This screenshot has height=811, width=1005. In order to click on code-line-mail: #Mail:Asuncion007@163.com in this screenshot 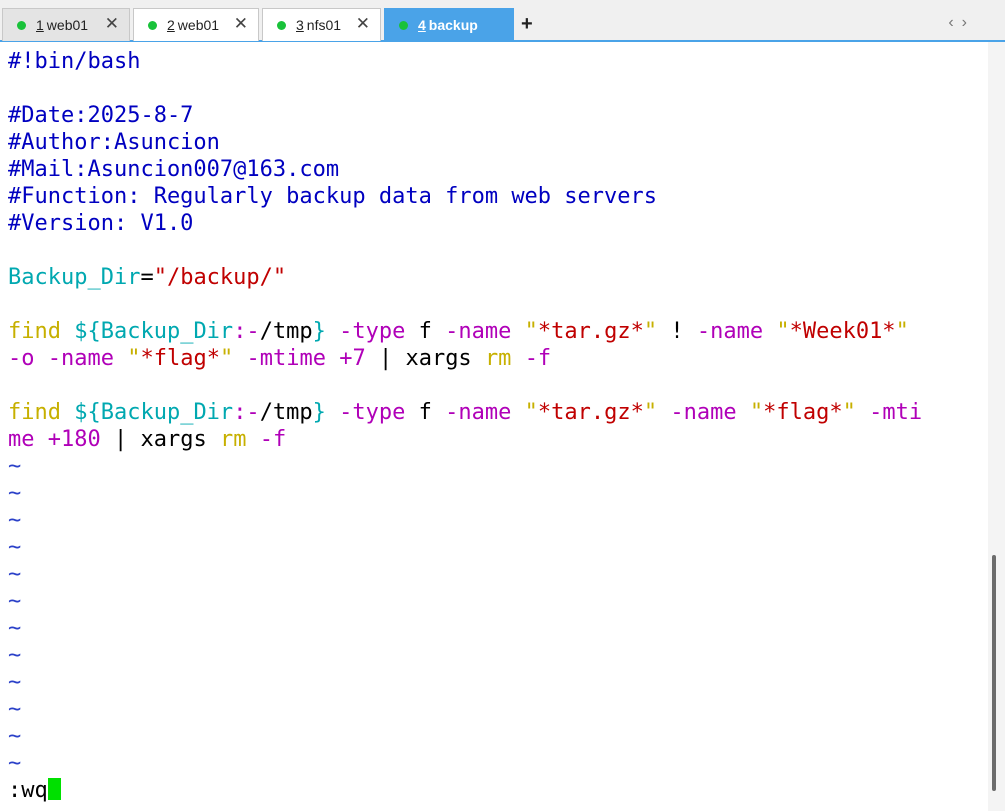, I will do `click(174, 169)`.